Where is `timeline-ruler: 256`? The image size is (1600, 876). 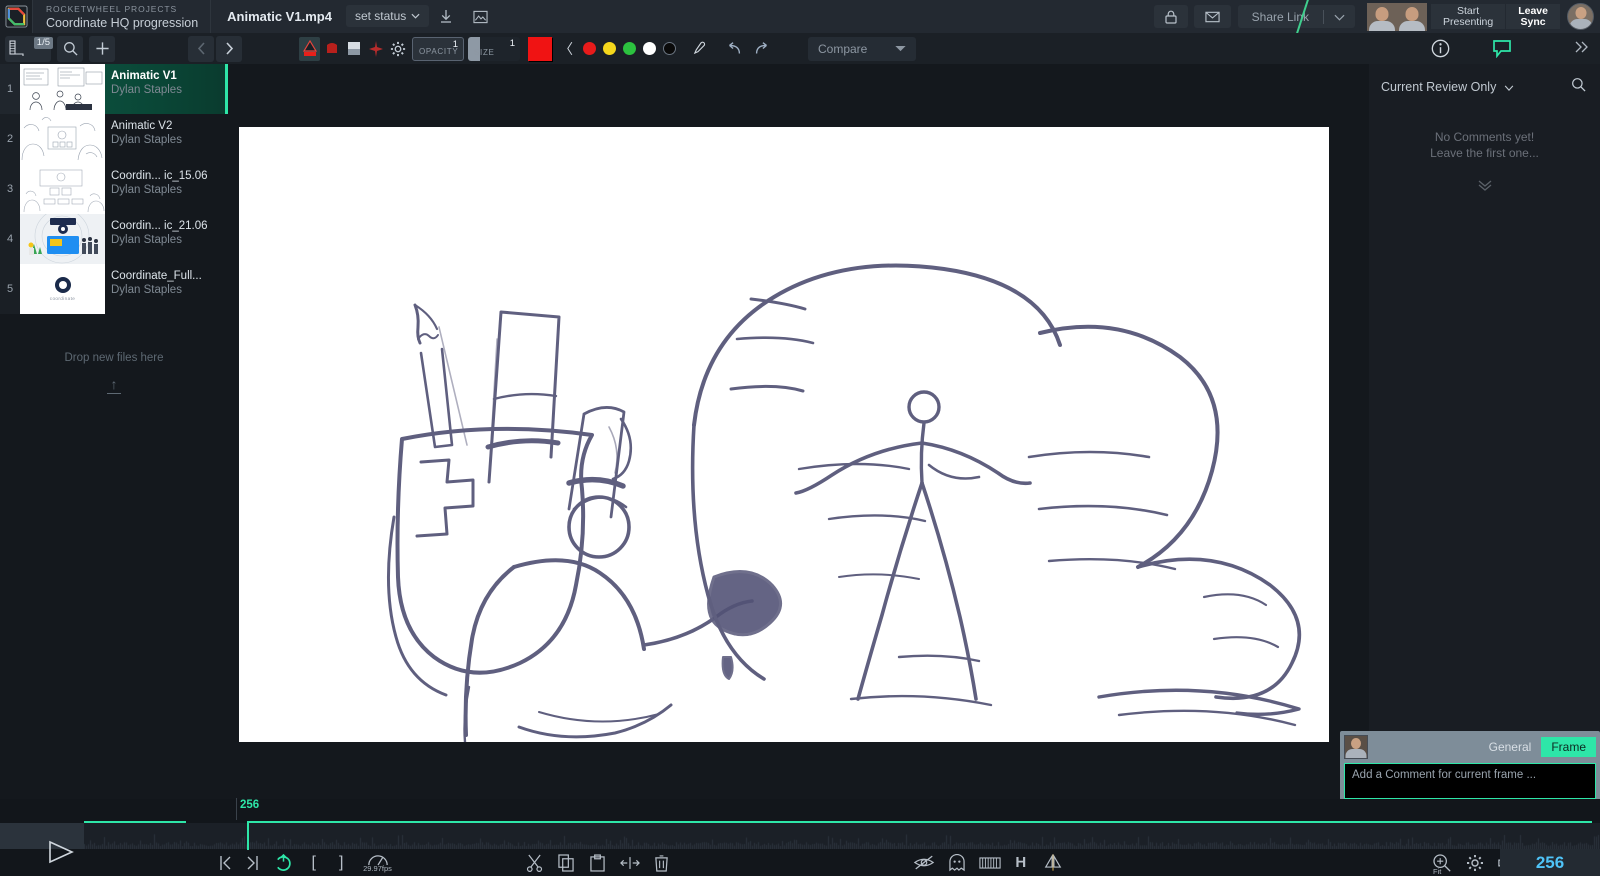 timeline-ruler: 256 is located at coordinates (800, 810).